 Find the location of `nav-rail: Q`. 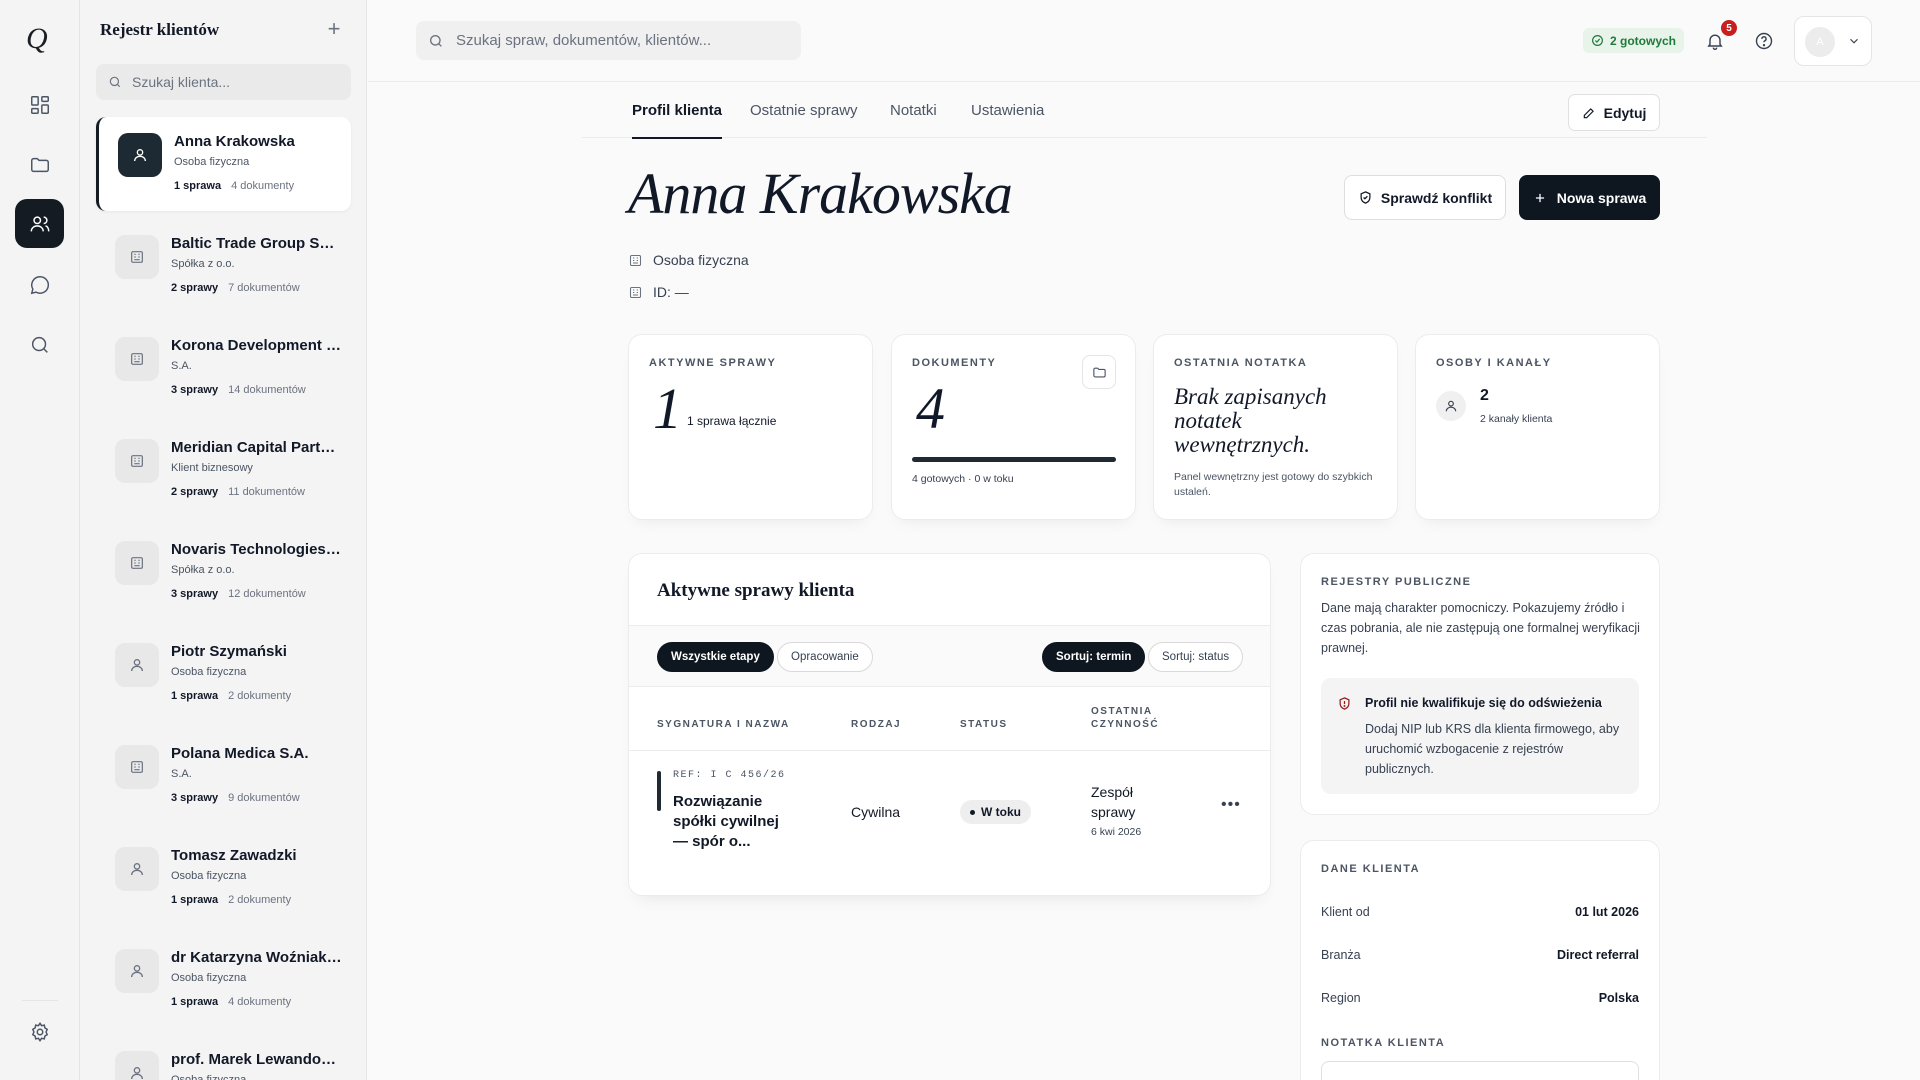

nav-rail: Q is located at coordinates (40, 540).